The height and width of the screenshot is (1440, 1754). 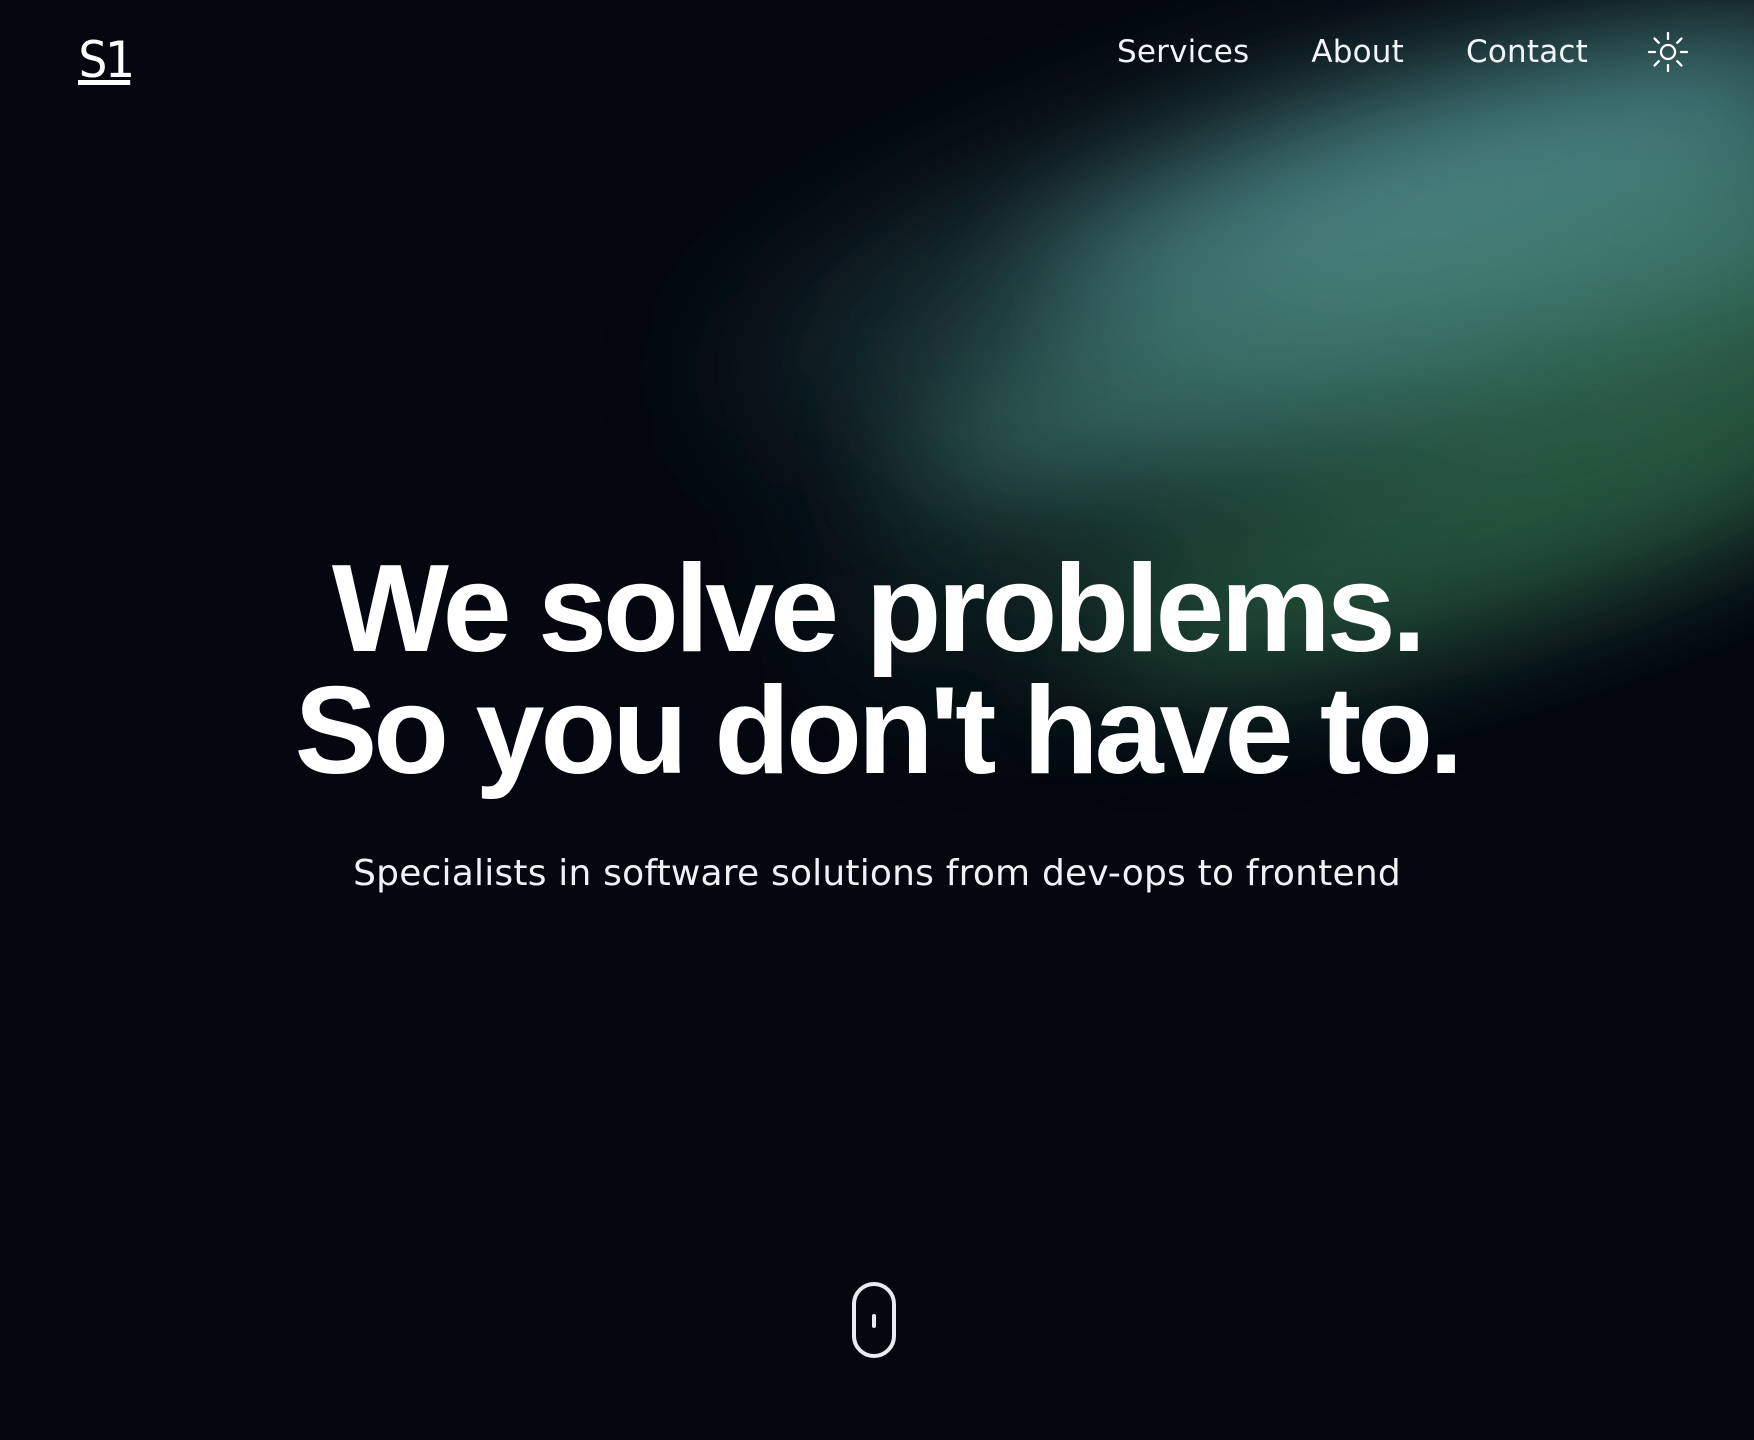 I want to click on theme-toggle-button, so click(x=1668, y=52).